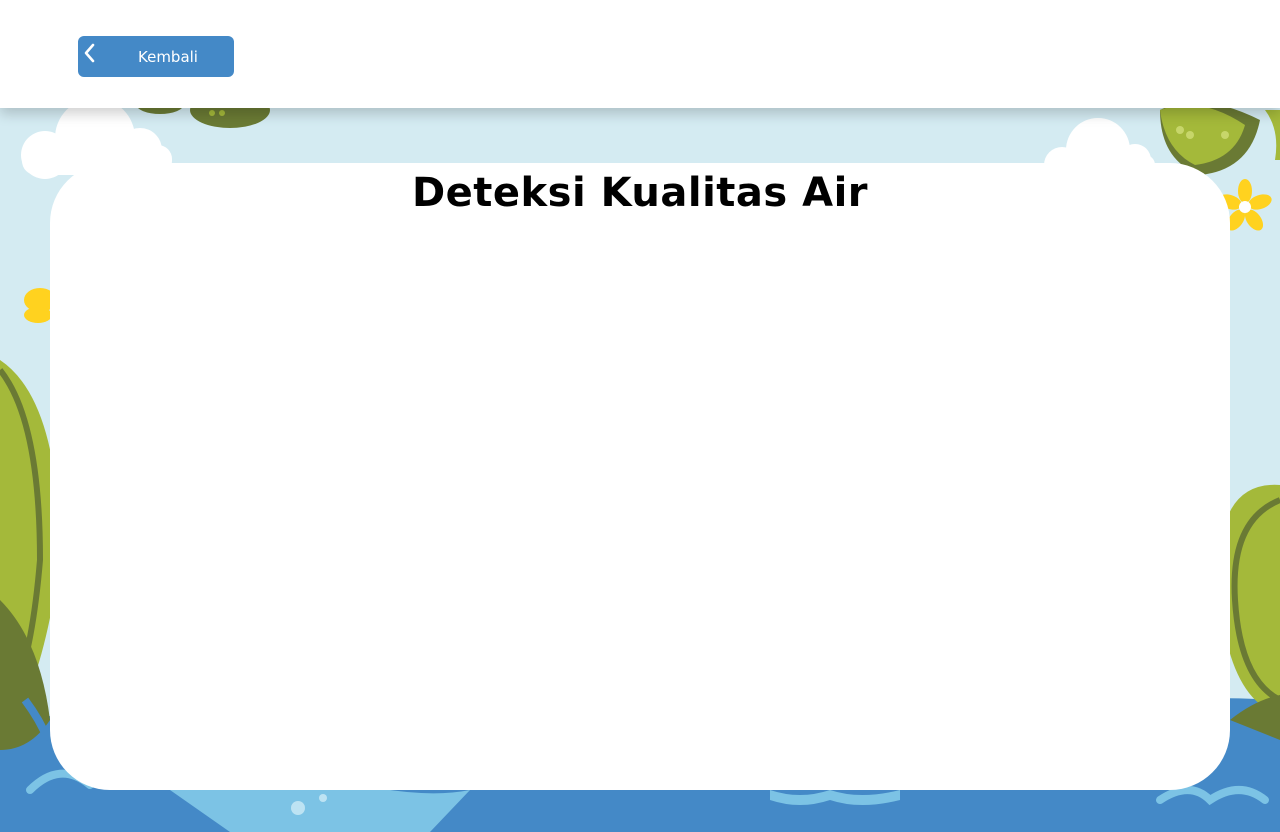  Describe the element at coordinates (640, 54) in the screenshot. I see `top-bar: Kembali` at that location.